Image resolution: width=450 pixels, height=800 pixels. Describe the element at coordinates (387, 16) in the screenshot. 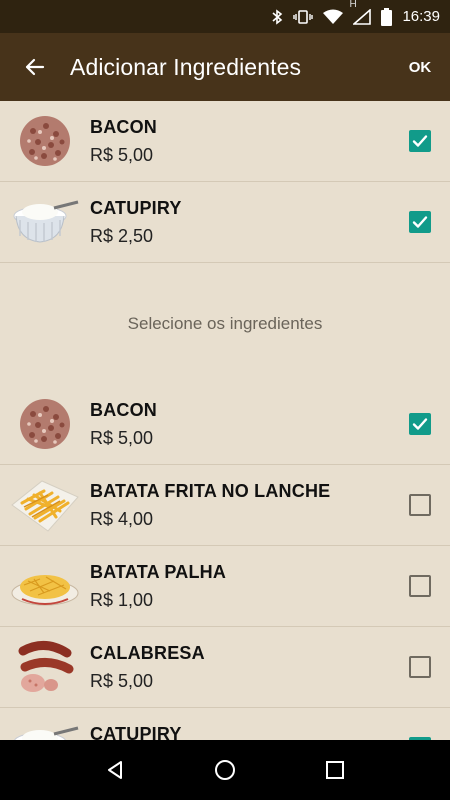

I see `battery-icon` at that location.